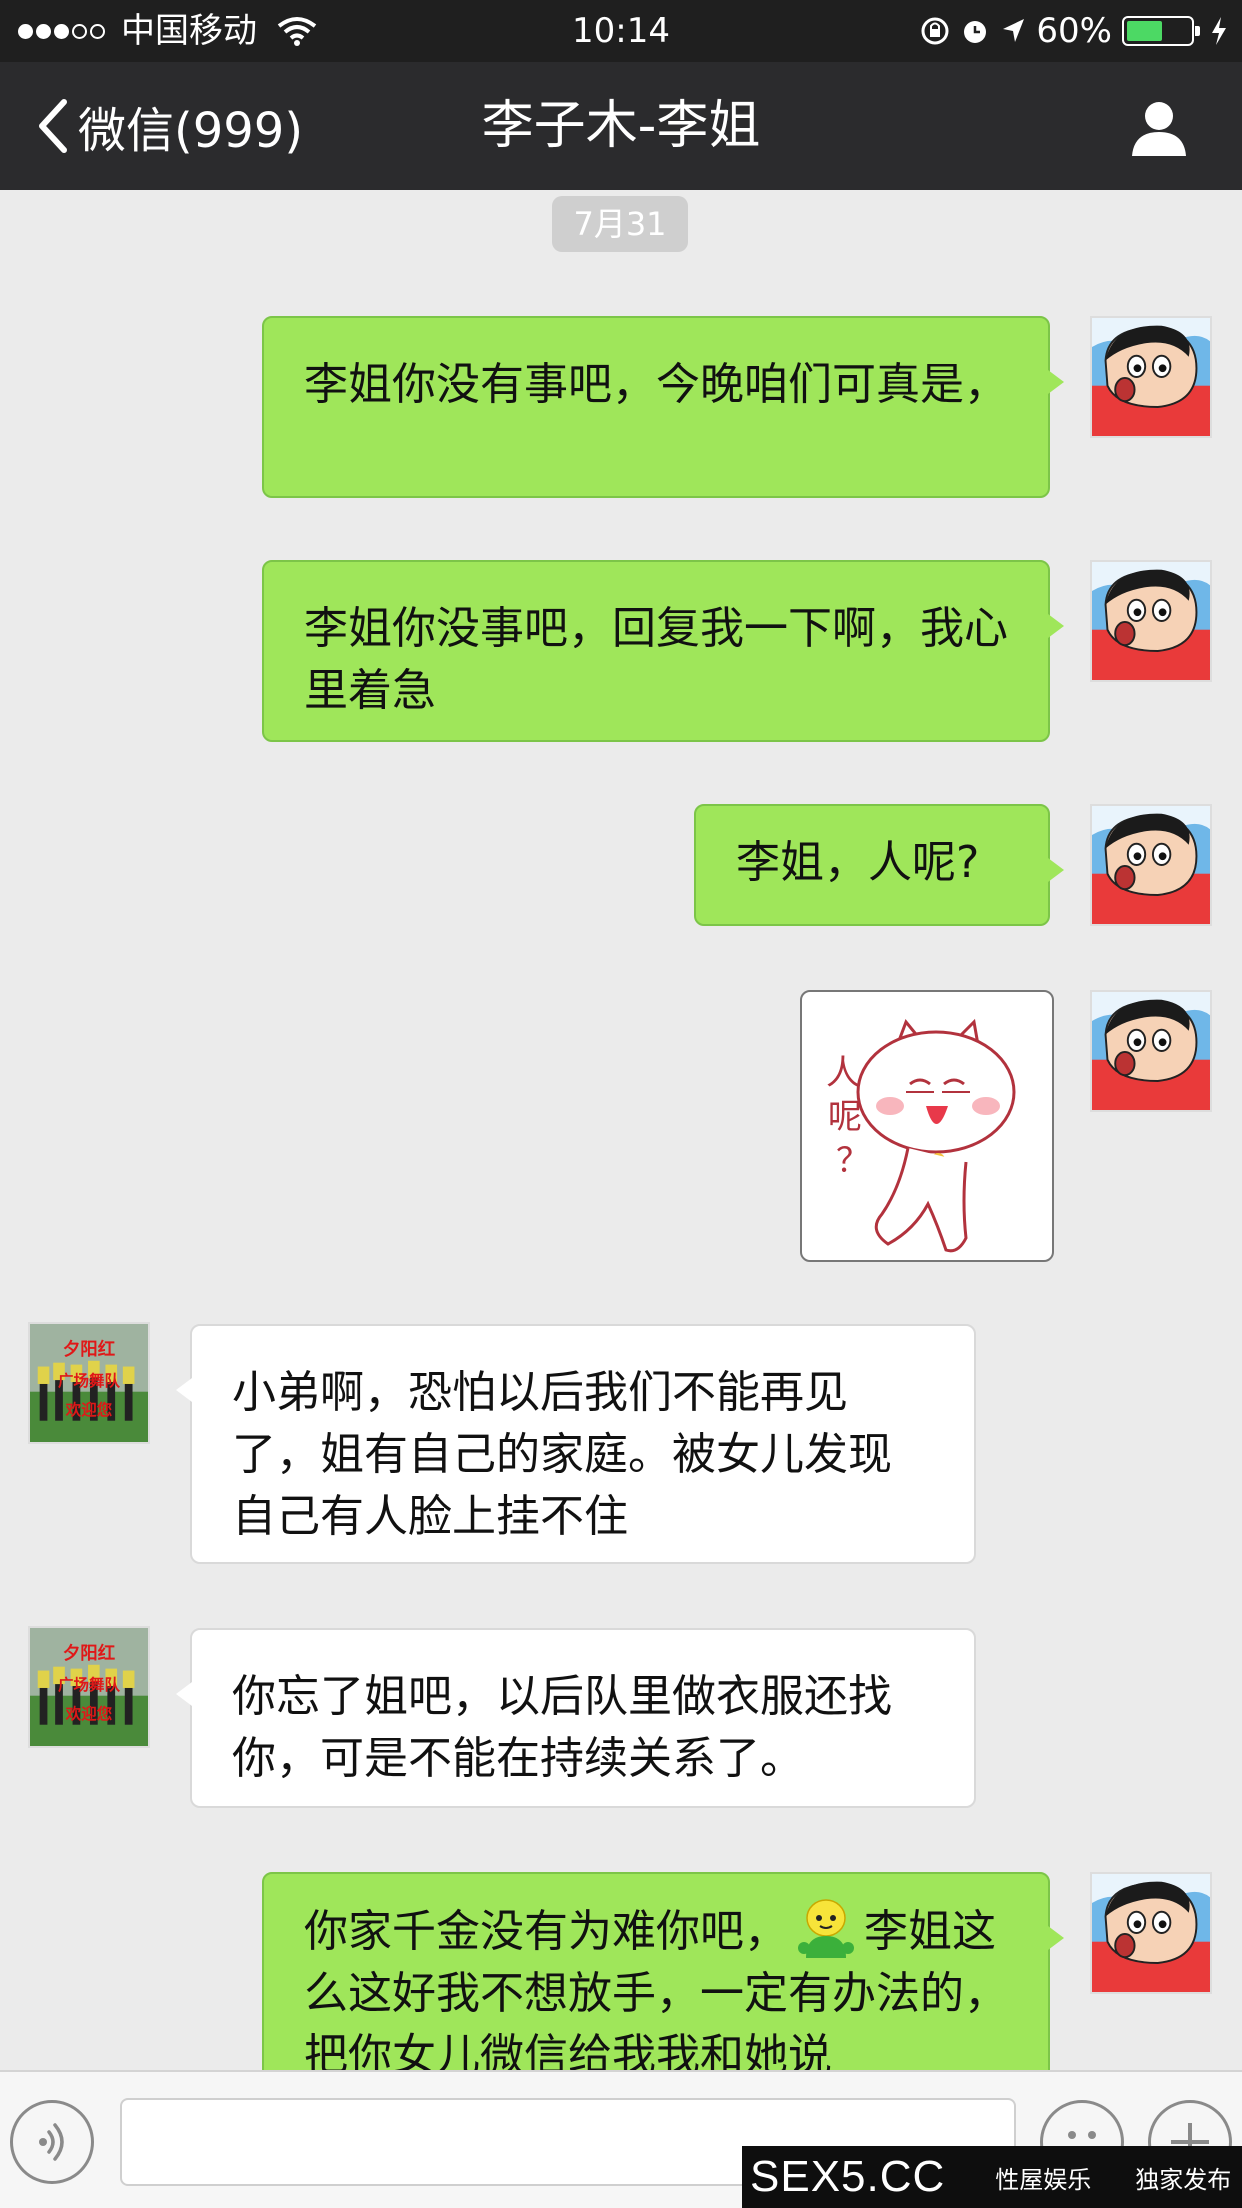 This screenshot has width=1242, height=2208. What do you see at coordinates (1043, 2179) in the screenshot?
I see `watermark-tag: 性屋娱乐` at bounding box center [1043, 2179].